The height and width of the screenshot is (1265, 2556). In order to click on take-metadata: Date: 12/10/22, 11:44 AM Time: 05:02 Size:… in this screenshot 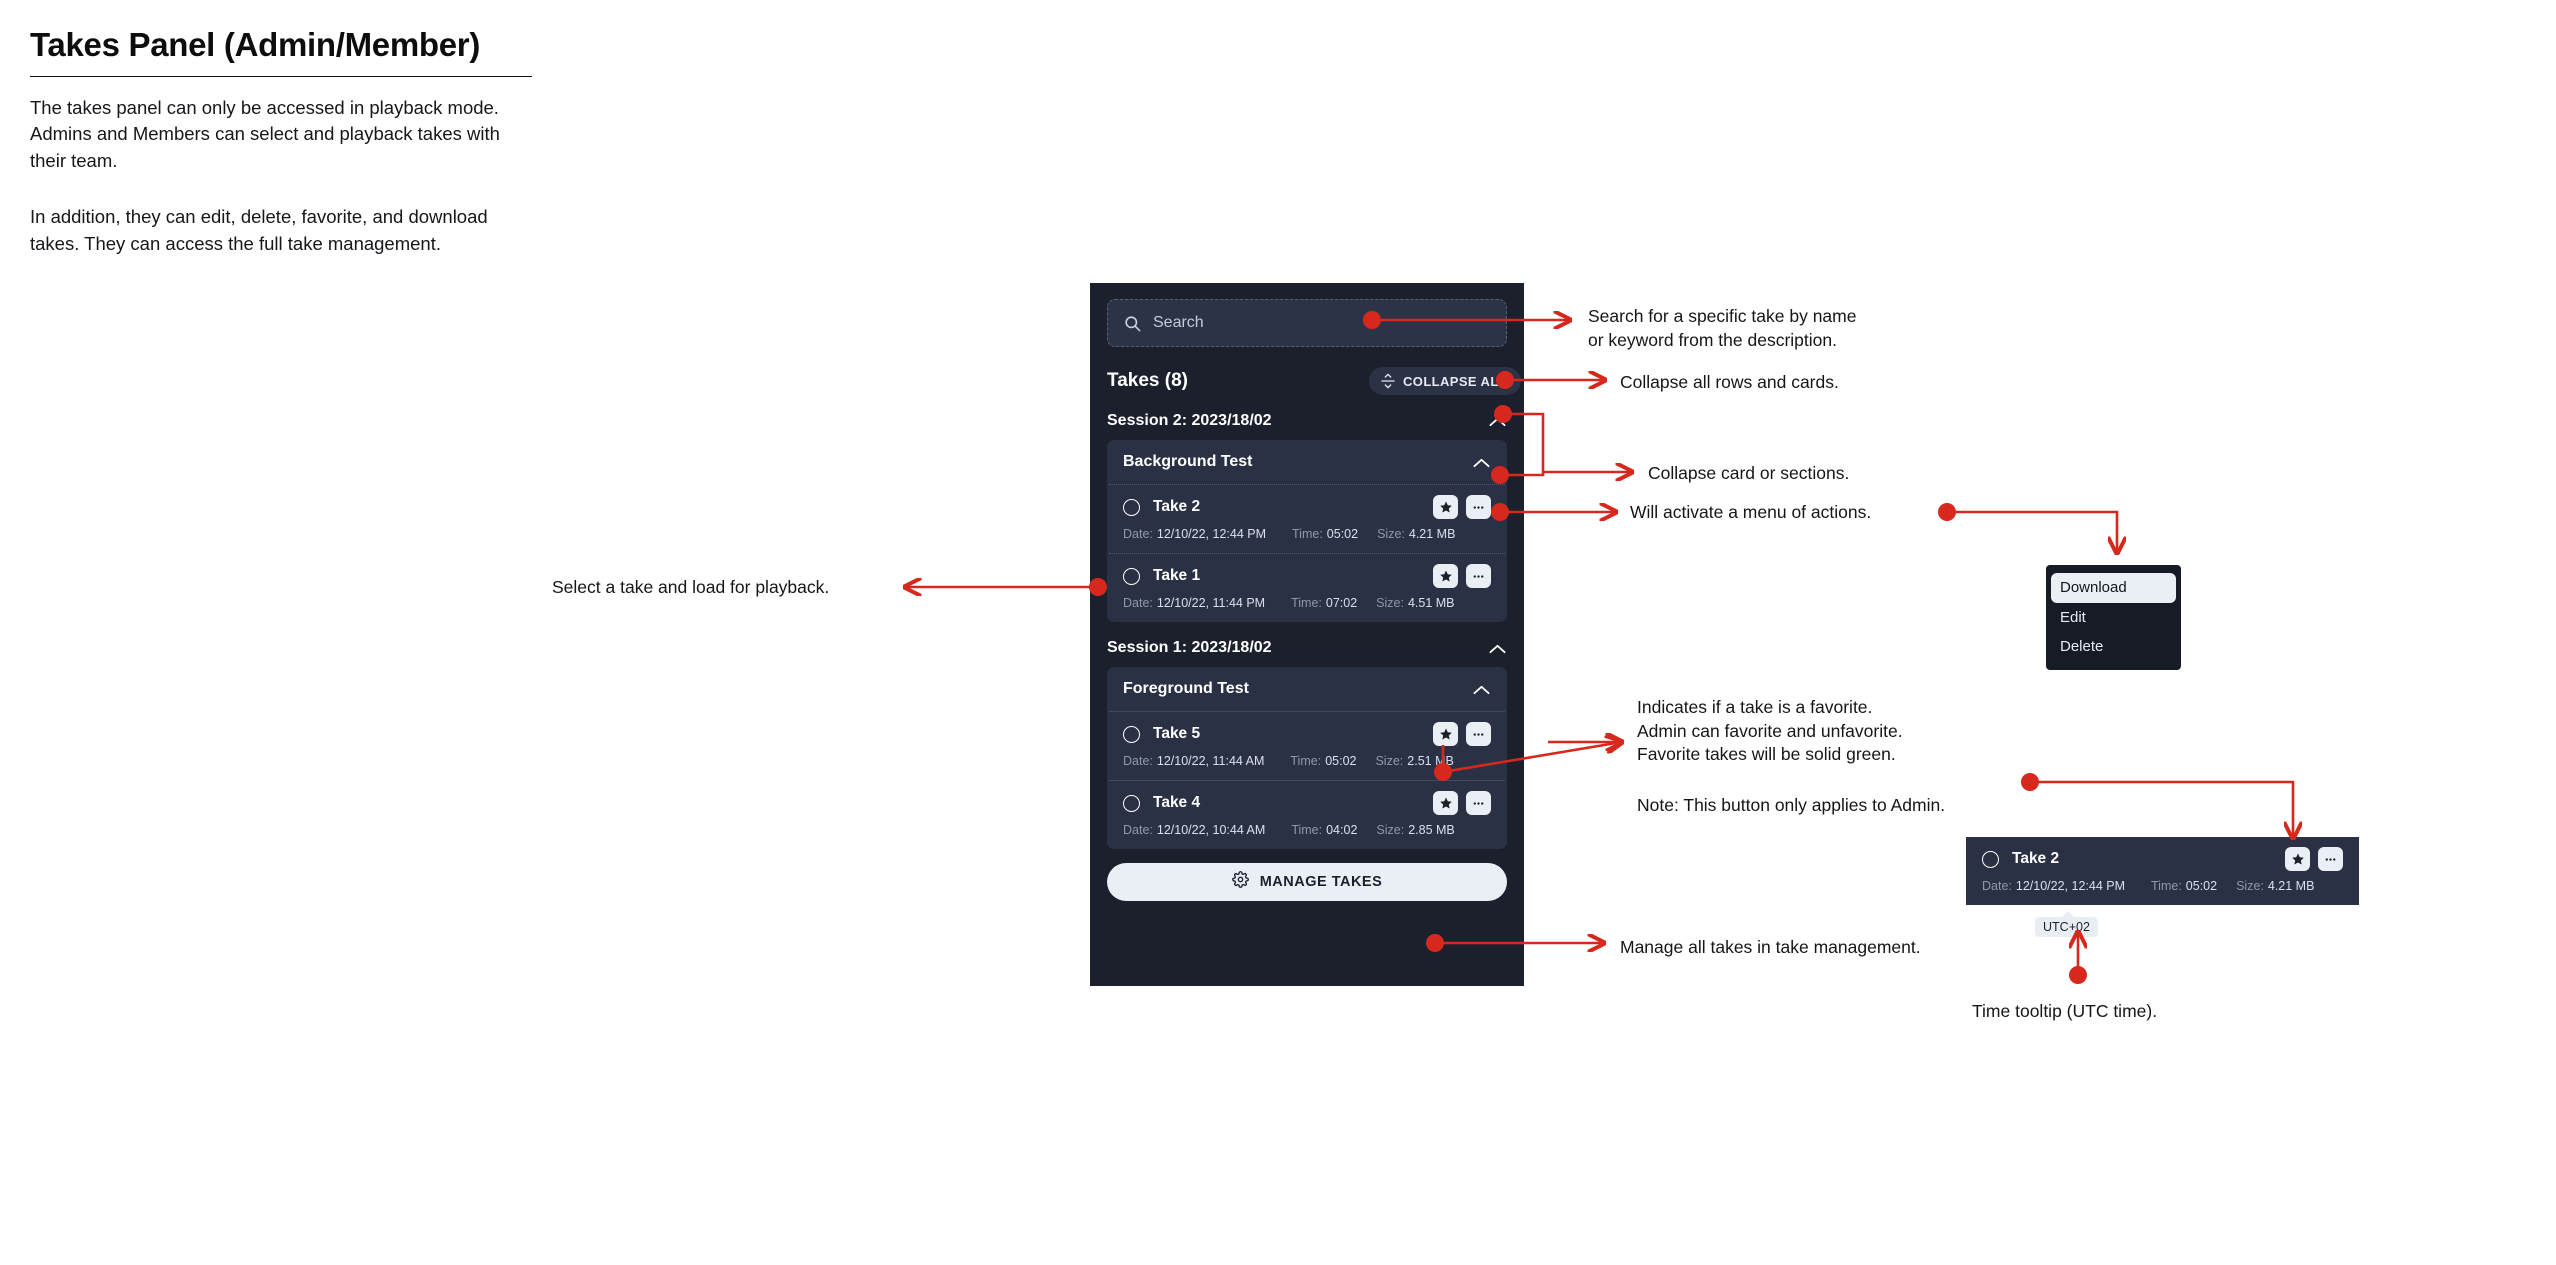, I will do `click(1307, 761)`.